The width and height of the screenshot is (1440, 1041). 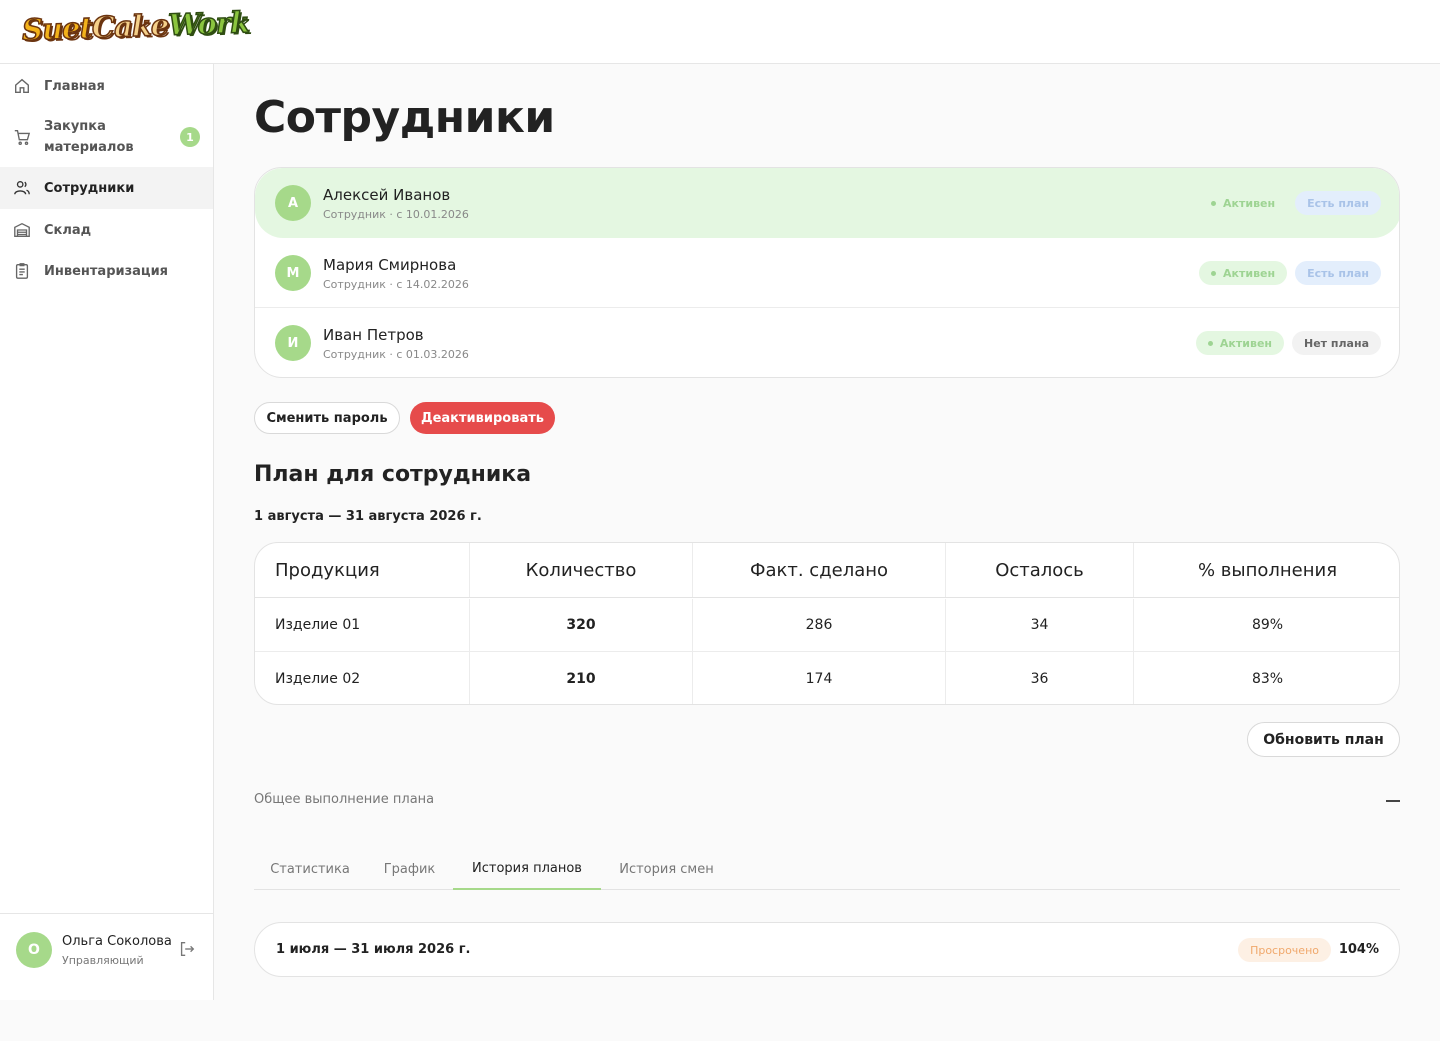 I want to click on sidebar-item-purchasing: Закупка материалов 1, so click(x=106, y=137).